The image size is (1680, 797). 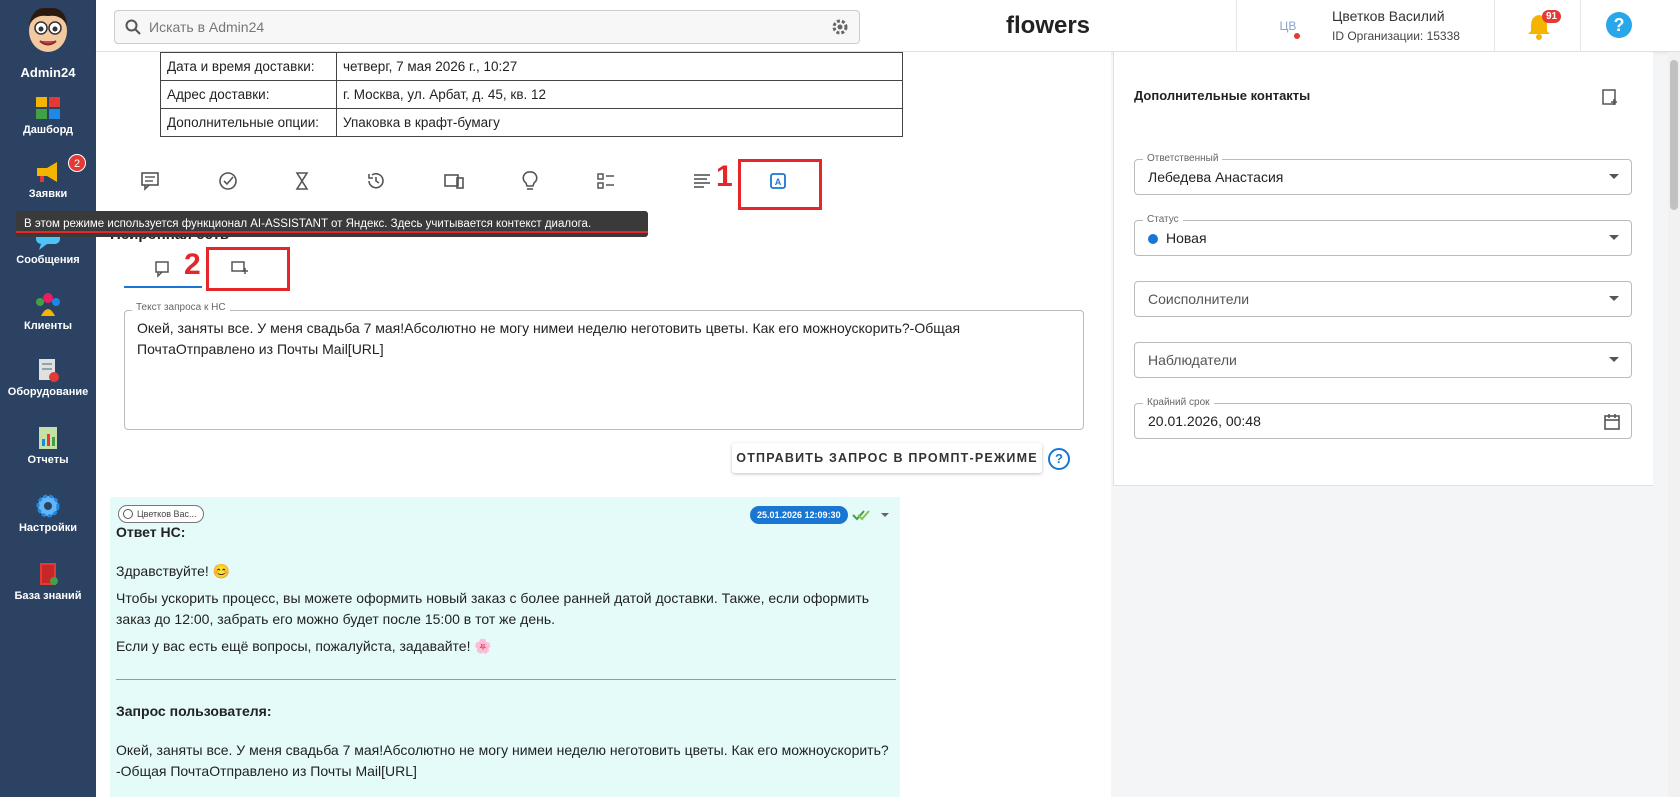 I want to click on double-check-icon, so click(x=861, y=515).